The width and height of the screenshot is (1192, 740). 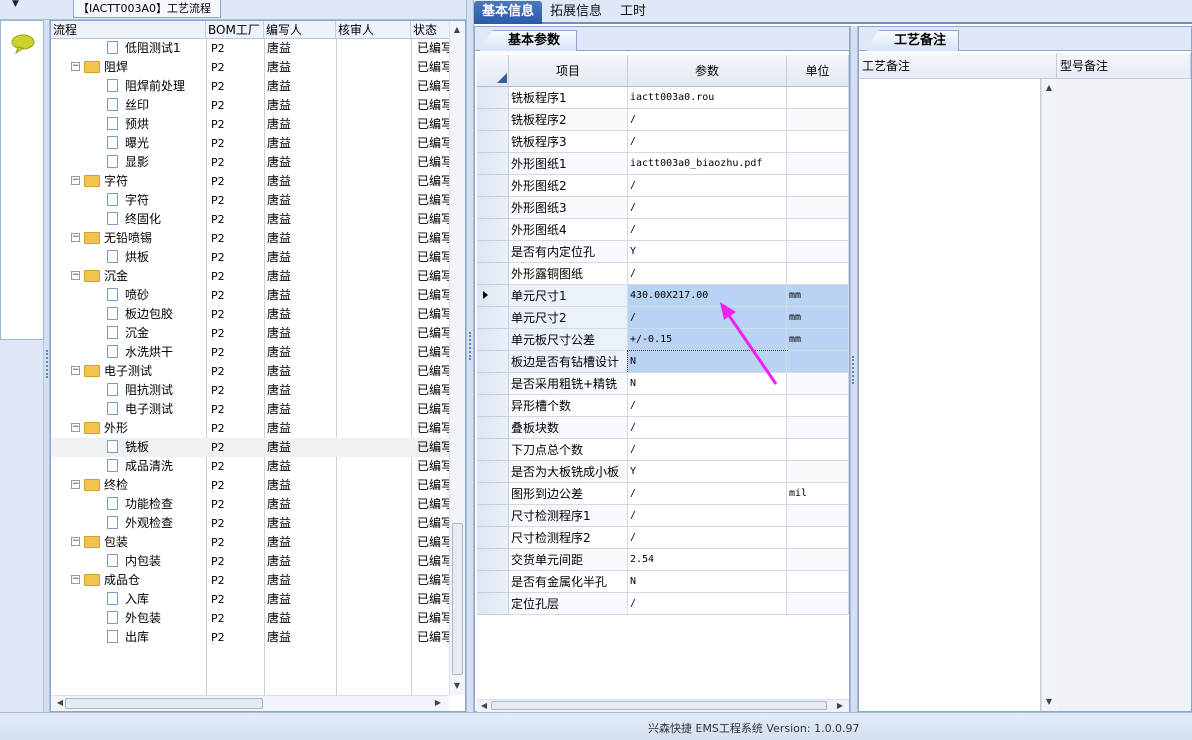 What do you see at coordinates (156, 618) in the screenshot?
I see `tree-node: 外包装` at bounding box center [156, 618].